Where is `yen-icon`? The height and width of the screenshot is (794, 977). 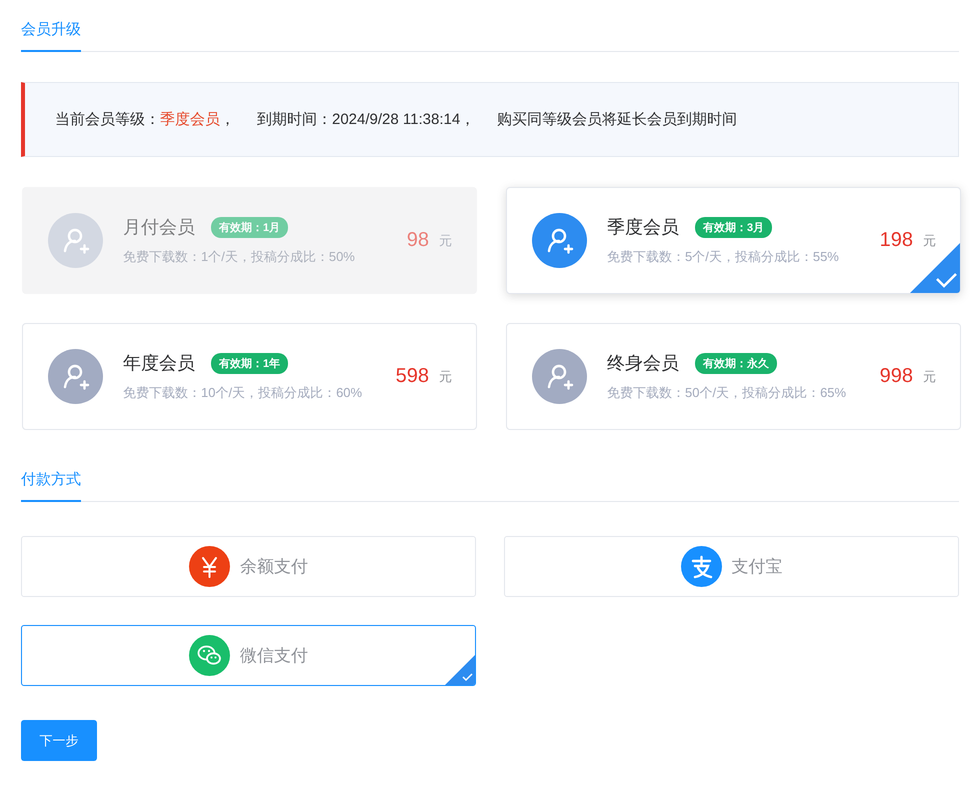
yen-icon is located at coordinates (209, 566).